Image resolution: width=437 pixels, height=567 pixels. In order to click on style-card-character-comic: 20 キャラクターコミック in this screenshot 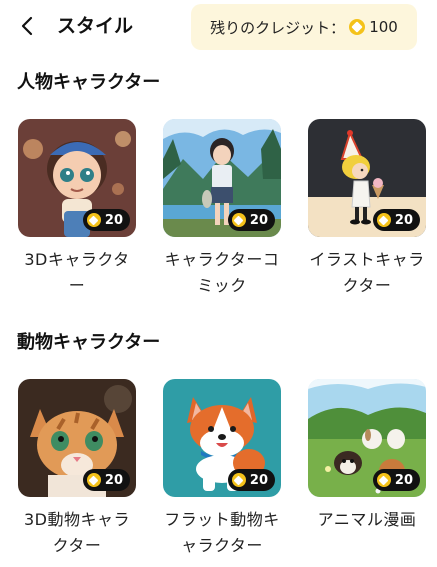, I will do `click(222, 209)`.